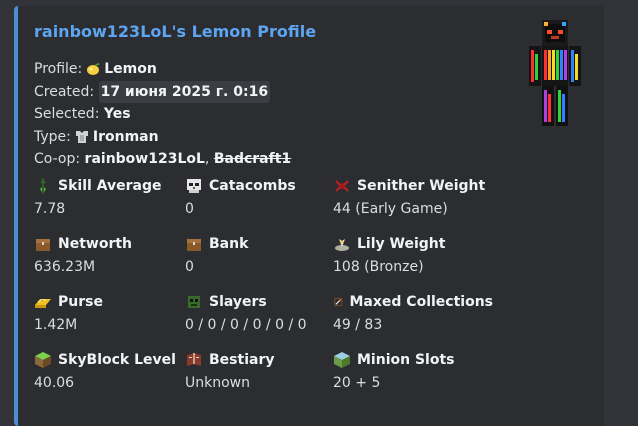 Image resolution: width=638 pixels, height=426 pixels. I want to click on lemon-icon, so click(94, 69).